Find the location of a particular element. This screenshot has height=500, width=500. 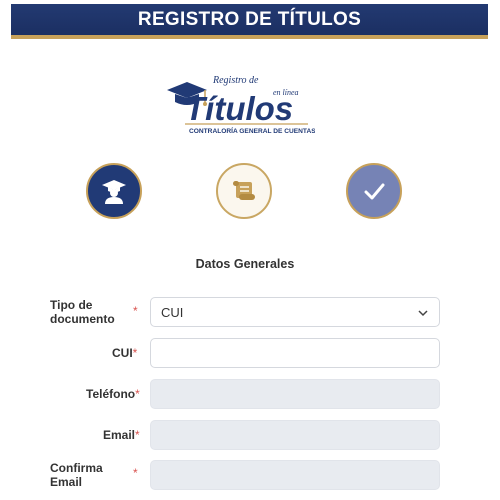

step-2-titulo is located at coordinates (244, 191).